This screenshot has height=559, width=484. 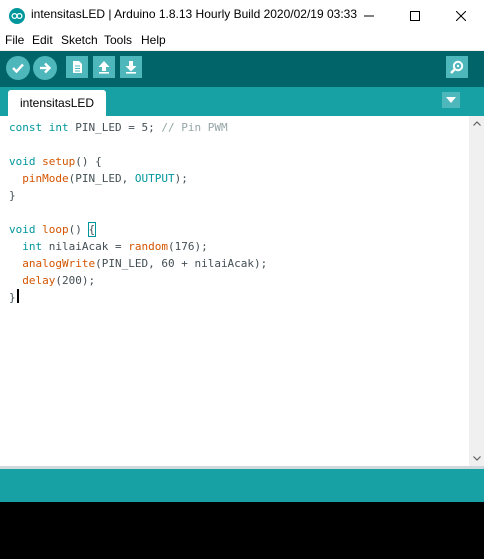 What do you see at coordinates (105, 178) in the screenshot?
I see `code-line-4: pinMode(PIN_LED, OUTPUT);` at bounding box center [105, 178].